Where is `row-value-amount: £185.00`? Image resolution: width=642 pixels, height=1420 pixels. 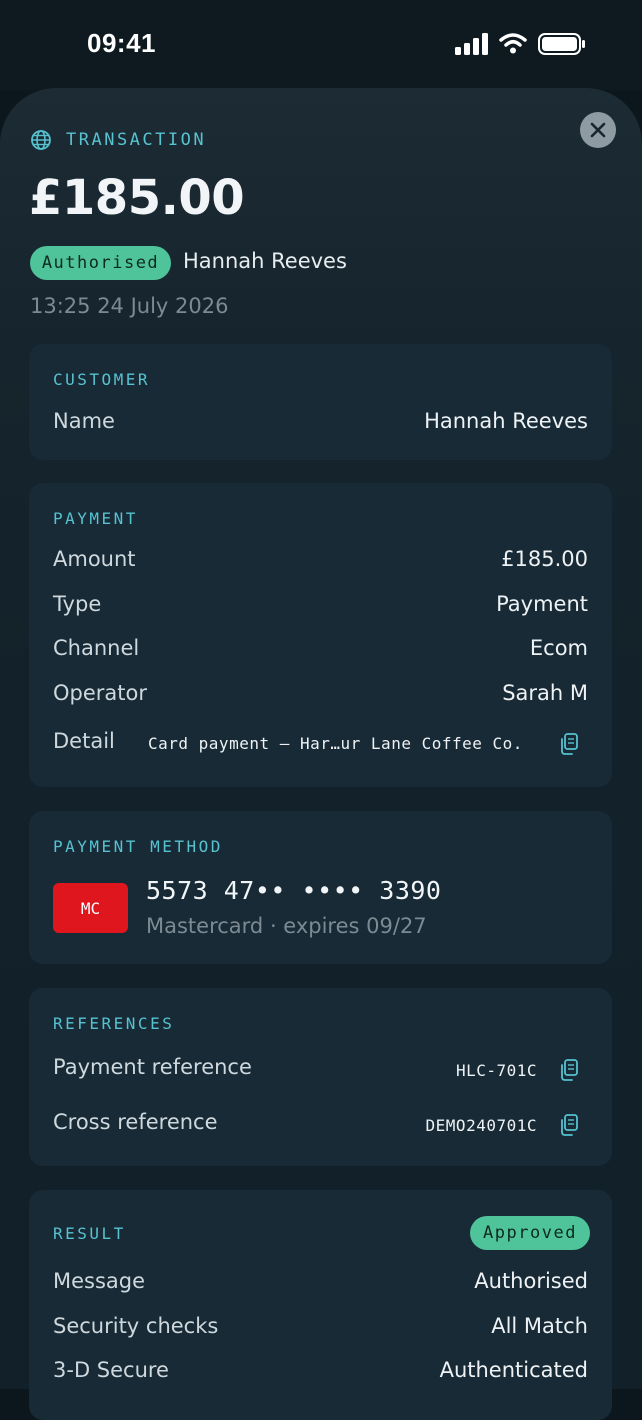
row-value-amount: £185.00 is located at coordinates (544, 559).